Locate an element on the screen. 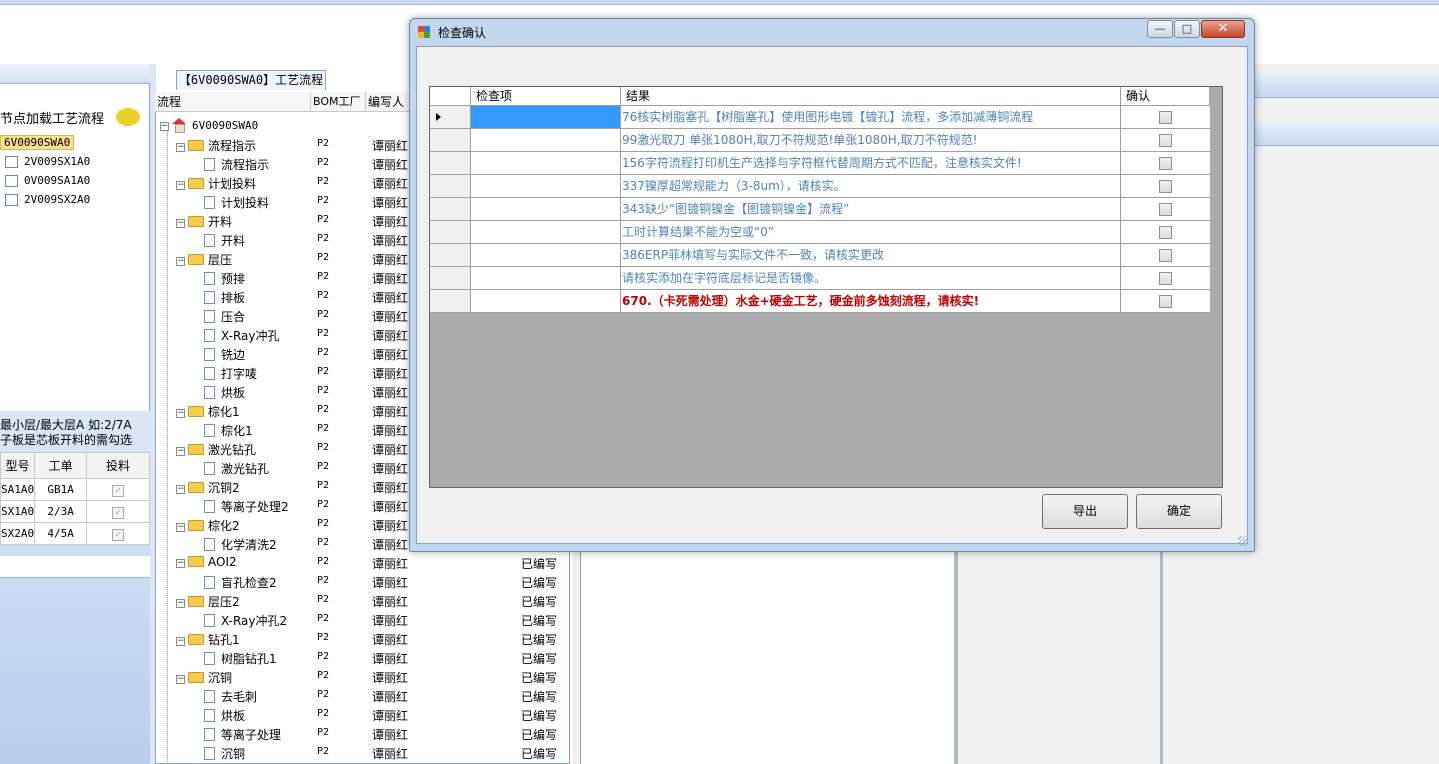 Image resolution: width=1439 pixels, height=764 pixels. cell-result: 76核实树脂塞孔【树脂塞孔】使用图形电镀【镀孔】流程，多添加减薄铜流程 is located at coordinates (871, 117).